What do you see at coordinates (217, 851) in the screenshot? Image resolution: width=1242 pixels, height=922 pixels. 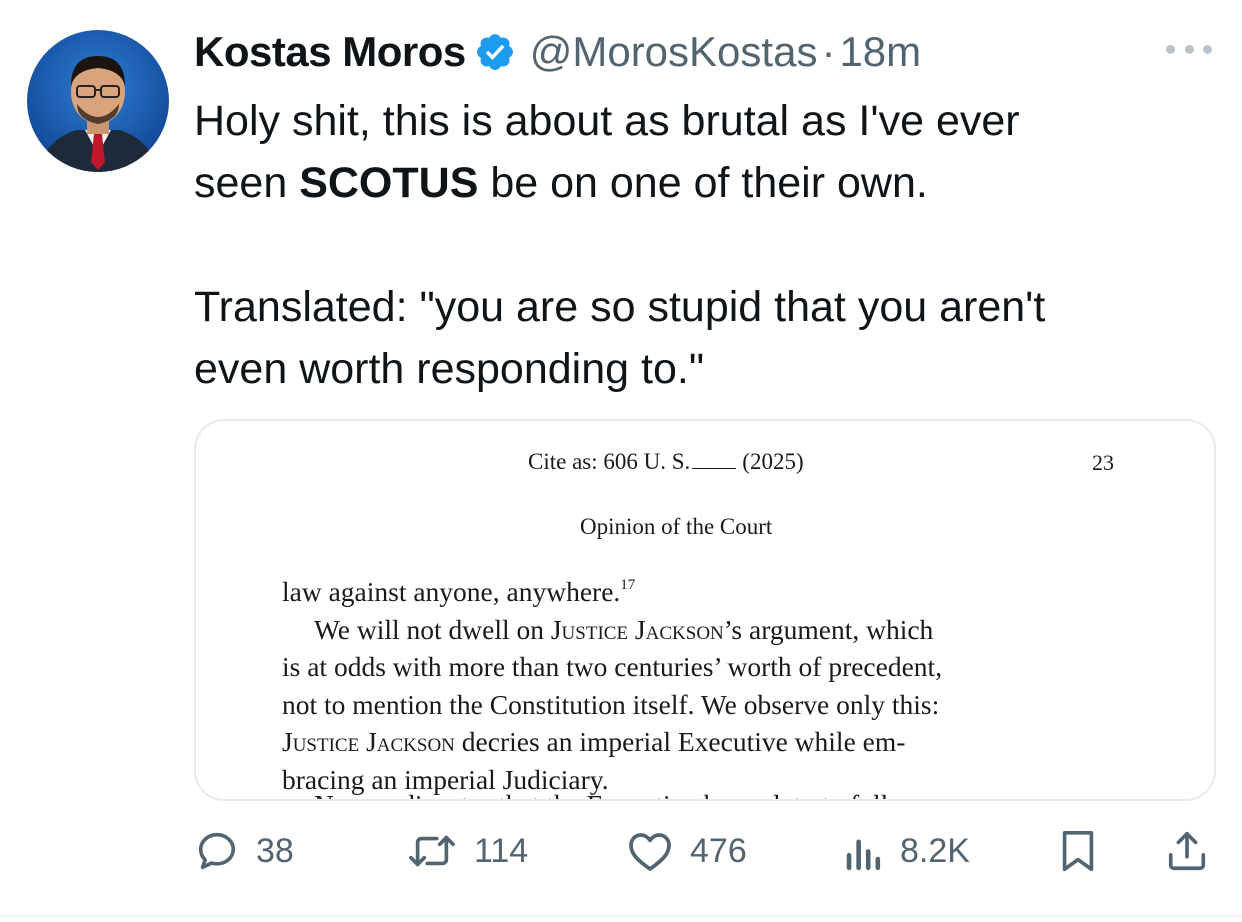 I see `reply-icon` at bounding box center [217, 851].